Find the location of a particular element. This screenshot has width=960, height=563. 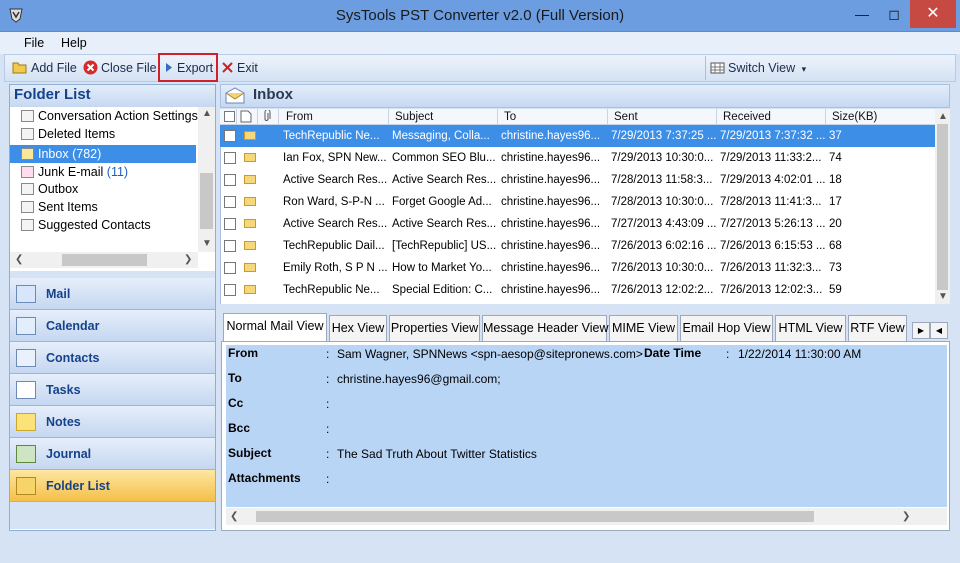

column-header-from: From is located at coordinates (299, 117).